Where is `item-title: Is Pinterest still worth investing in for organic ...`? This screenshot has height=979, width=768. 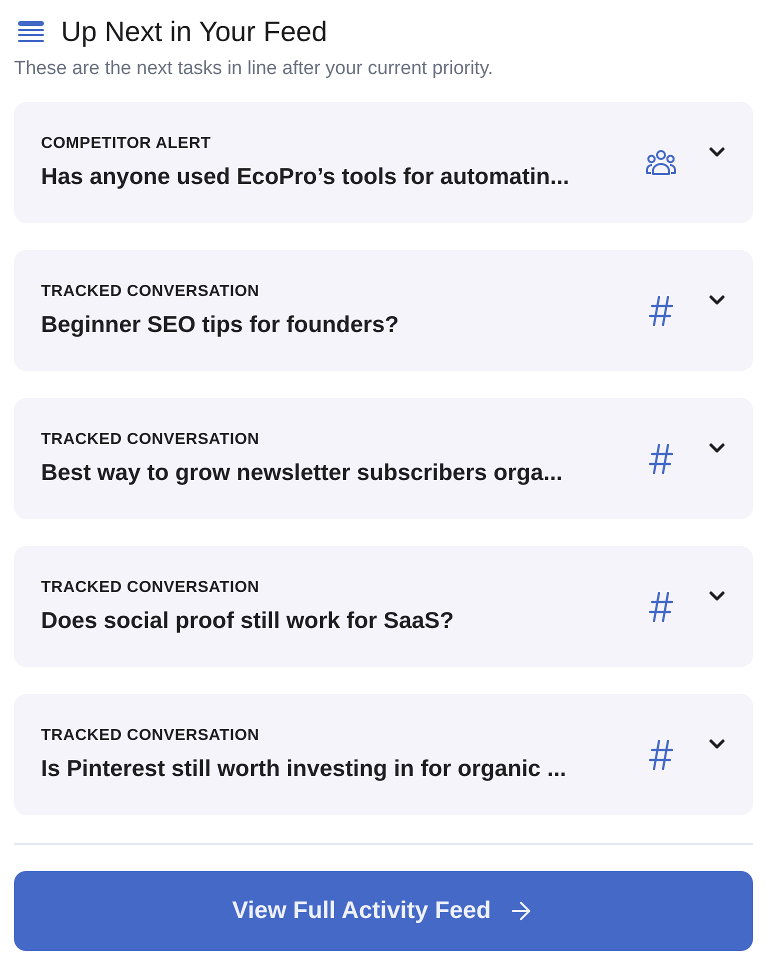 item-title: Is Pinterest still worth investing in for organic ... is located at coordinates (304, 768).